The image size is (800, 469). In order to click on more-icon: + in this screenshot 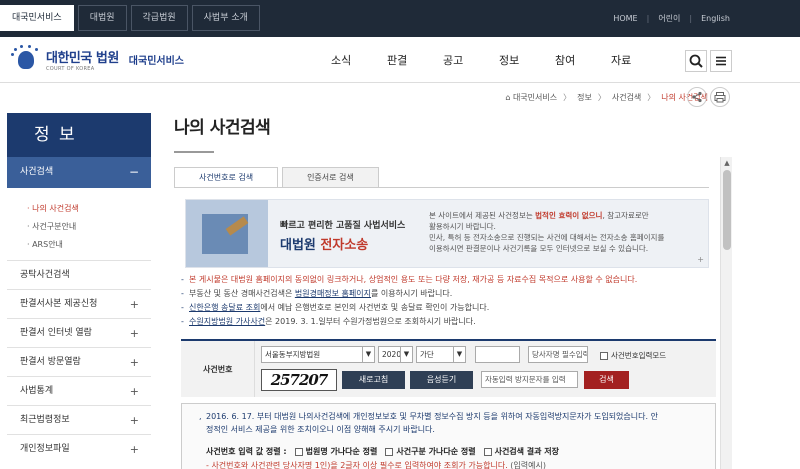, I will do `click(700, 259)`.